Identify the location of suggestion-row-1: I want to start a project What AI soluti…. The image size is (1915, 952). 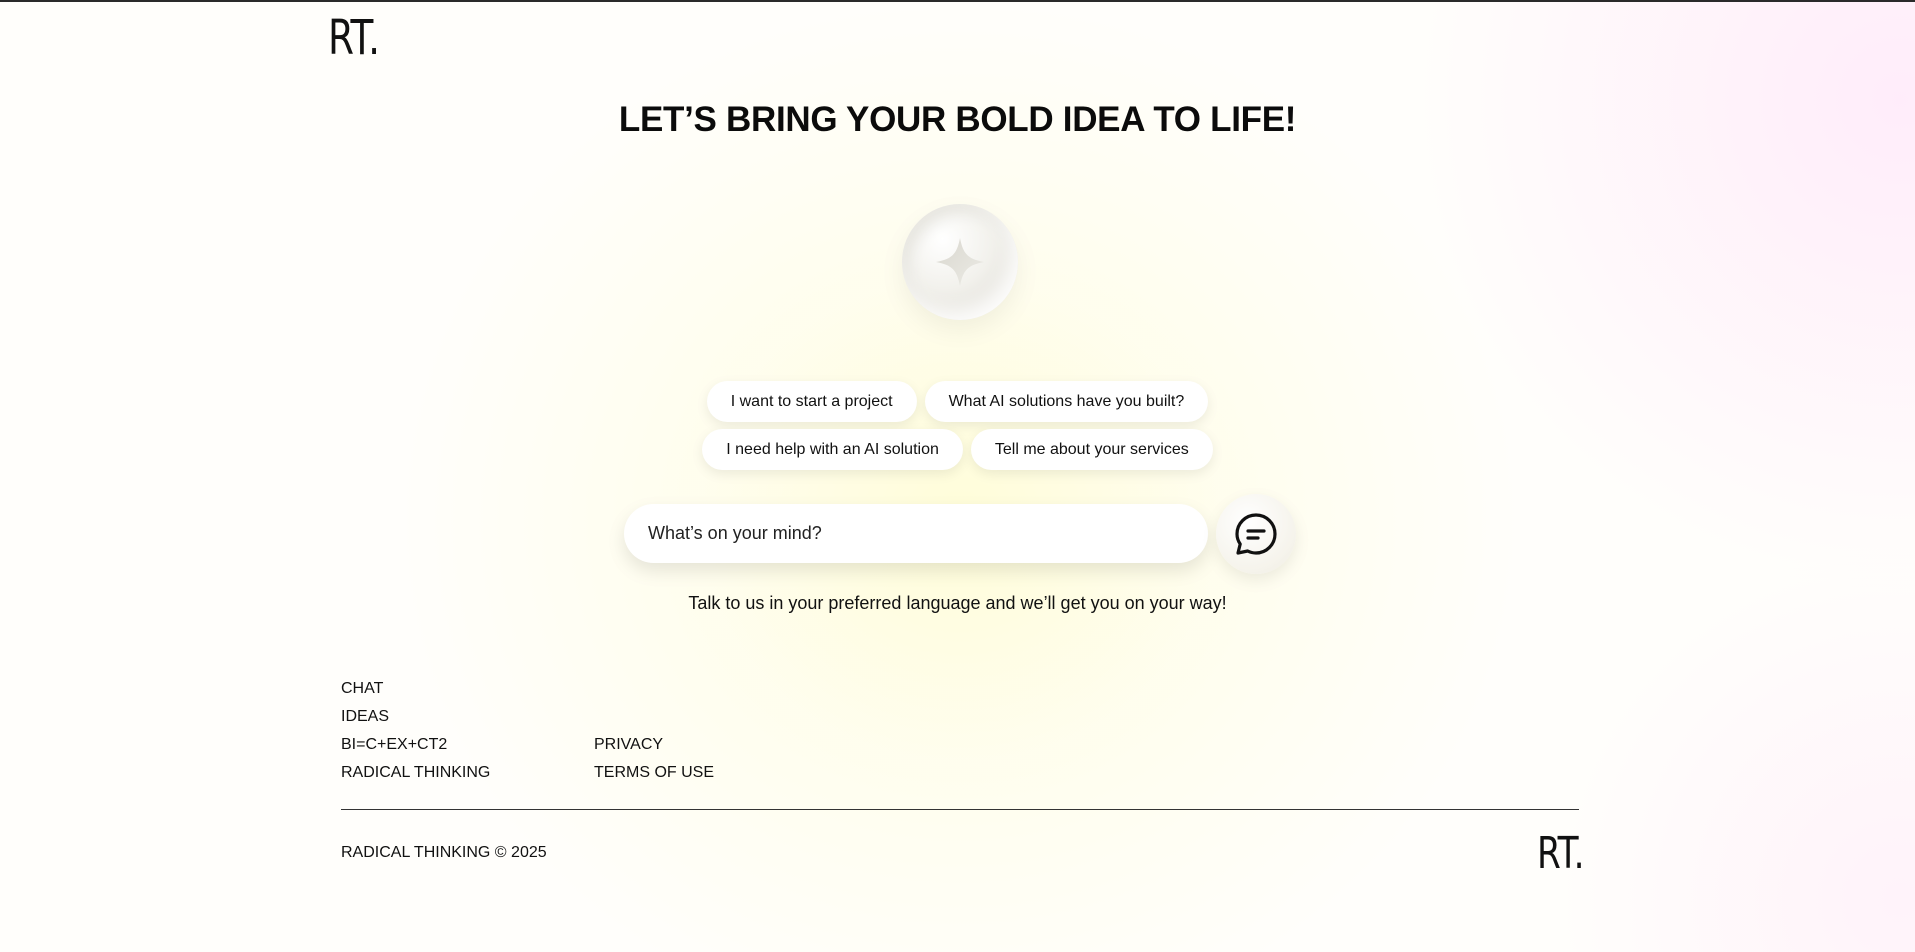
(957, 401).